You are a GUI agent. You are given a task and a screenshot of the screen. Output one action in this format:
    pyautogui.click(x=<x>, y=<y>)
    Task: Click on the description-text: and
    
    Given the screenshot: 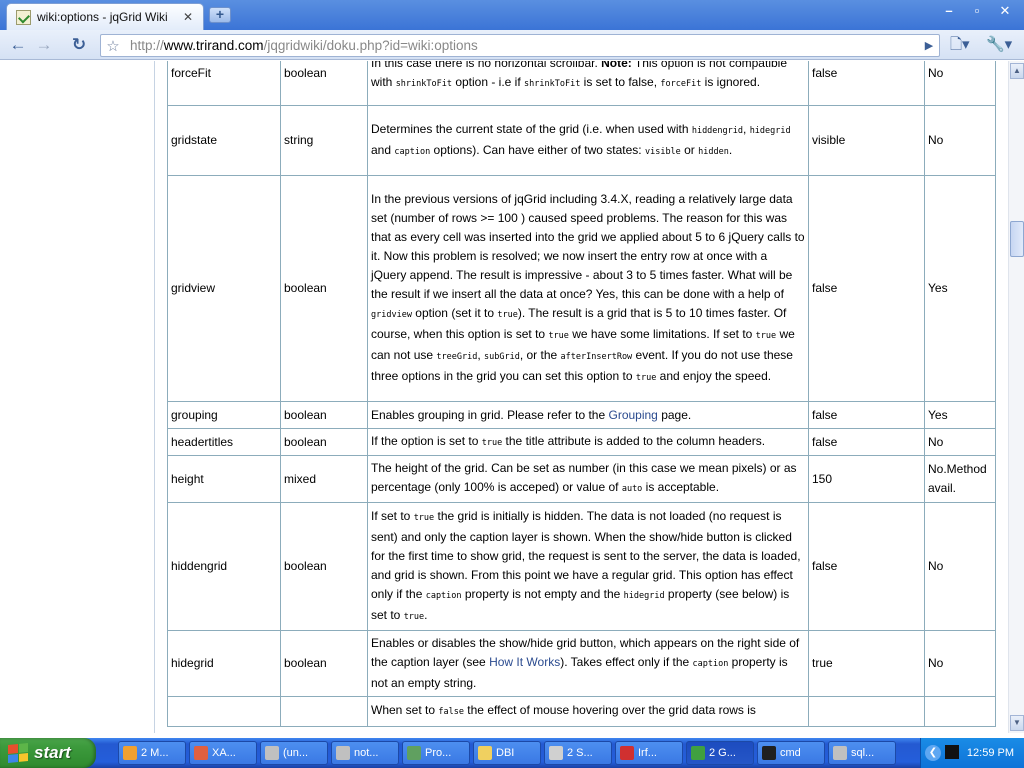 What is the action you would take?
    pyautogui.click(x=383, y=149)
    